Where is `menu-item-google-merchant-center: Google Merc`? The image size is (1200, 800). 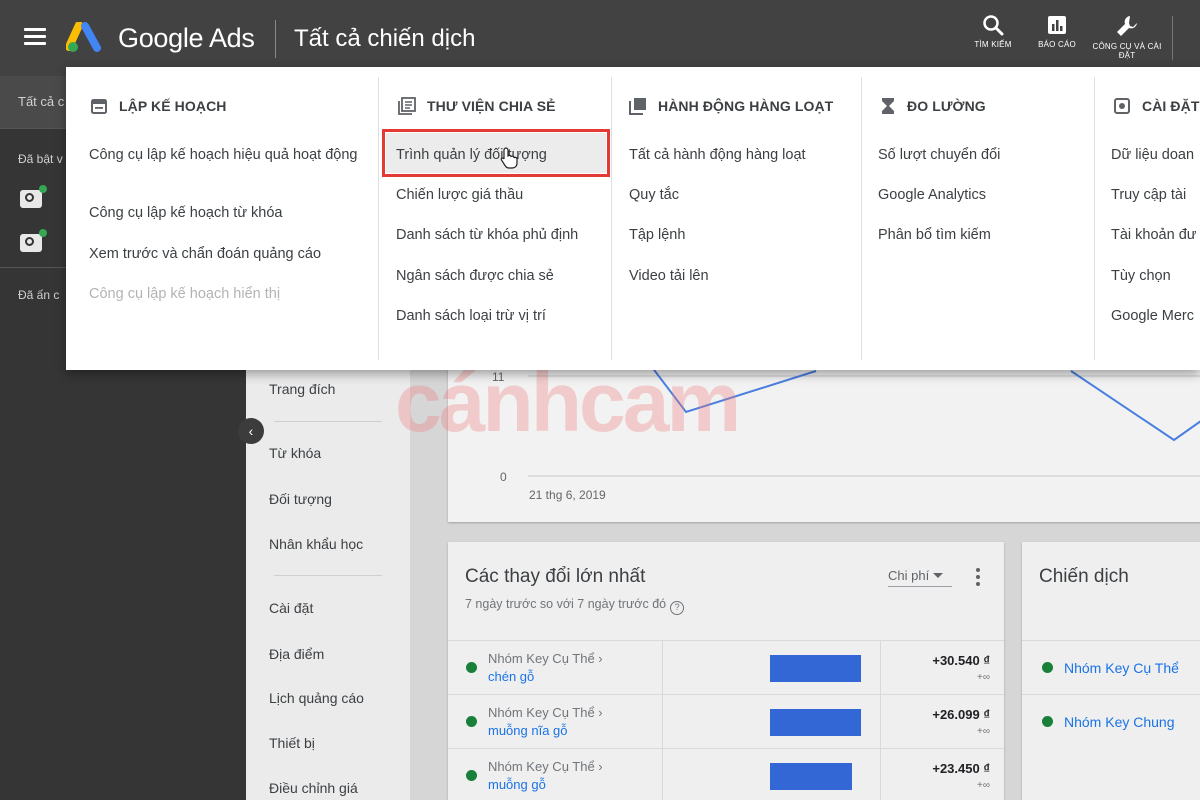 menu-item-google-merchant-center: Google Merc is located at coordinates (1152, 316).